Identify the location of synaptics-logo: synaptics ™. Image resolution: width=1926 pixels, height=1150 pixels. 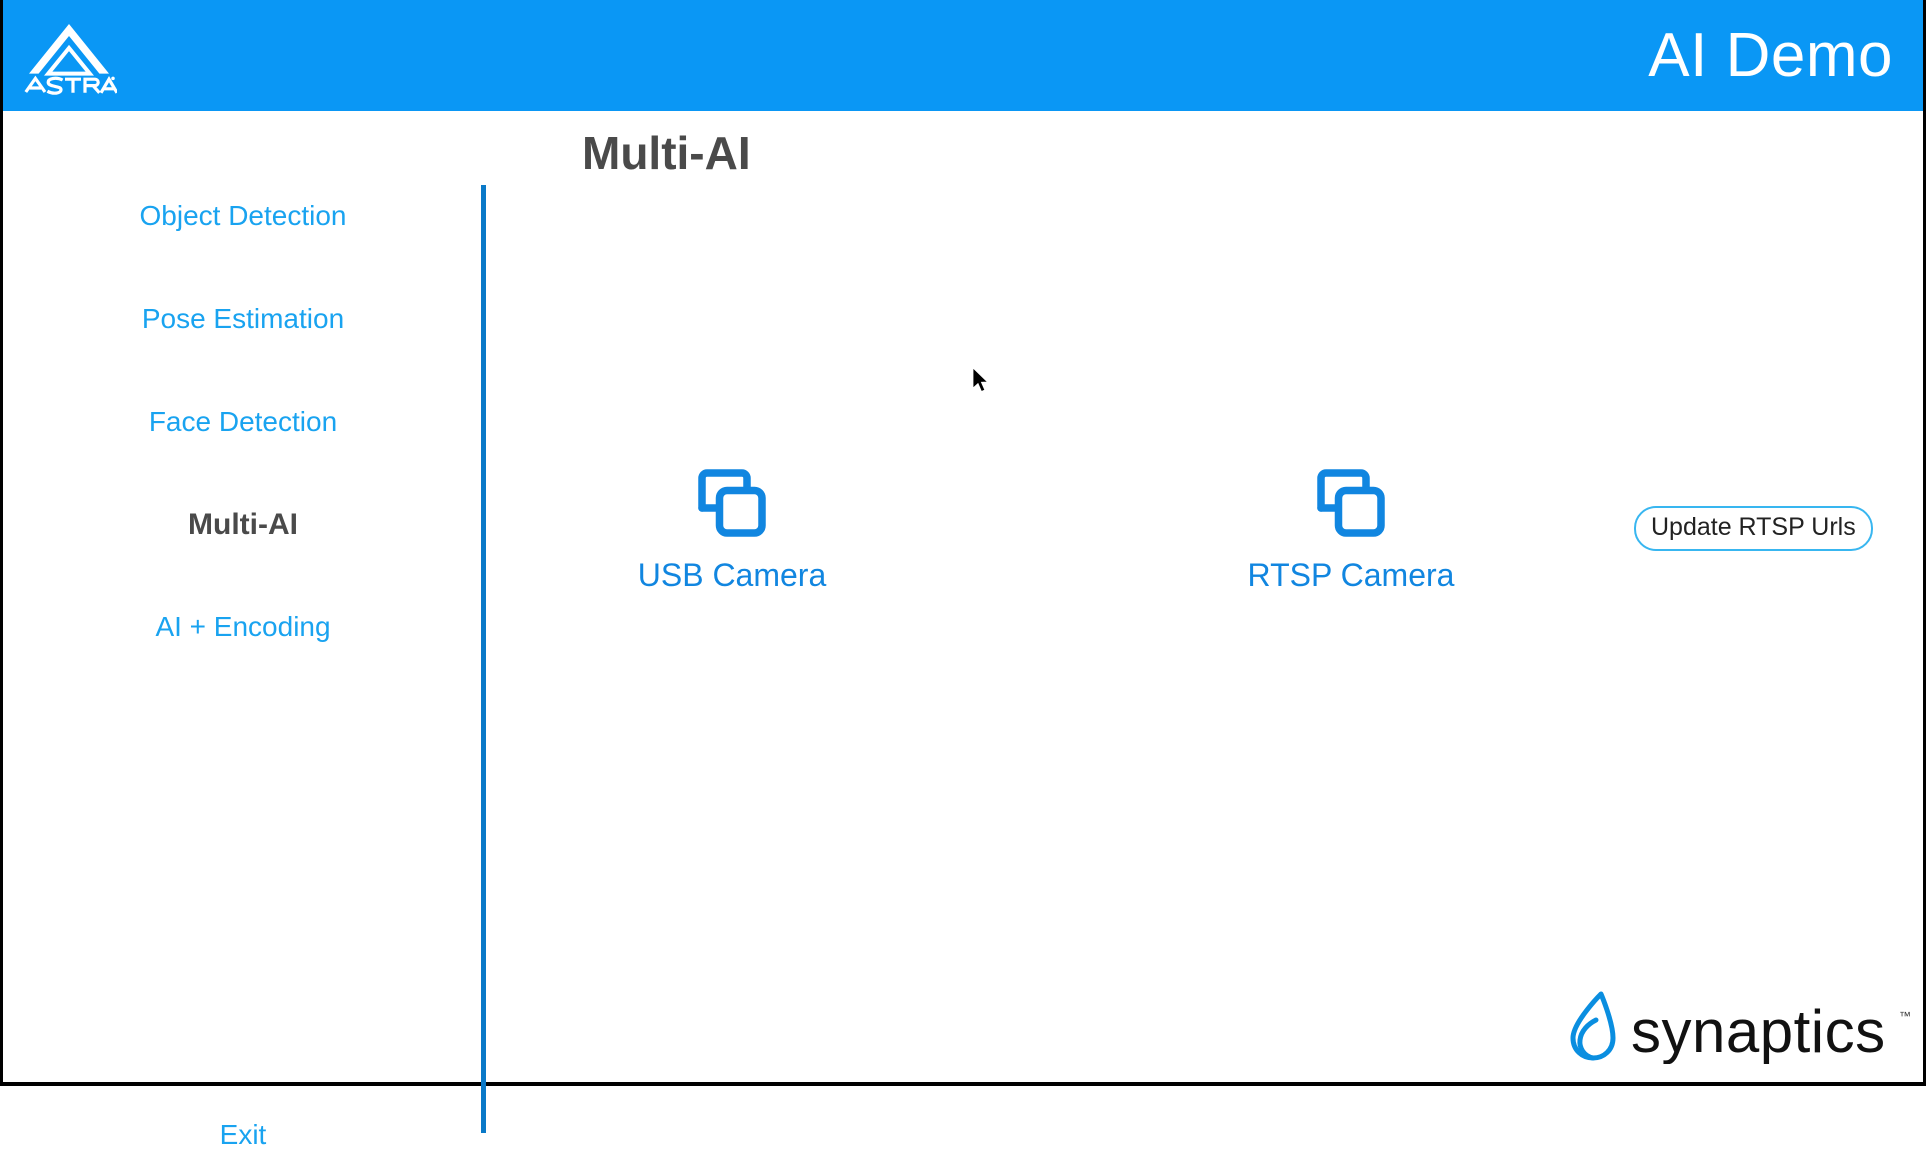
(1740, 1027).